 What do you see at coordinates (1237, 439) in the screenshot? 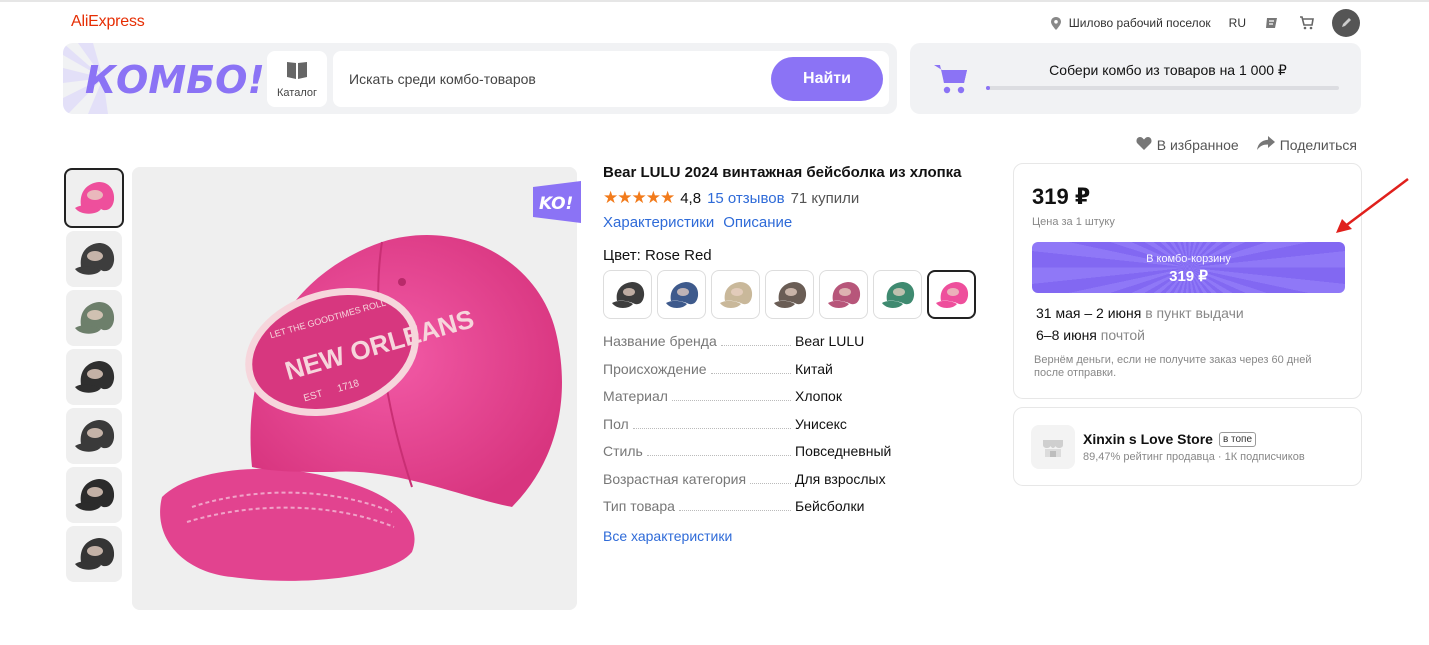
I see `top-seller-badge: в топе` at bounding box center [1237, 439].